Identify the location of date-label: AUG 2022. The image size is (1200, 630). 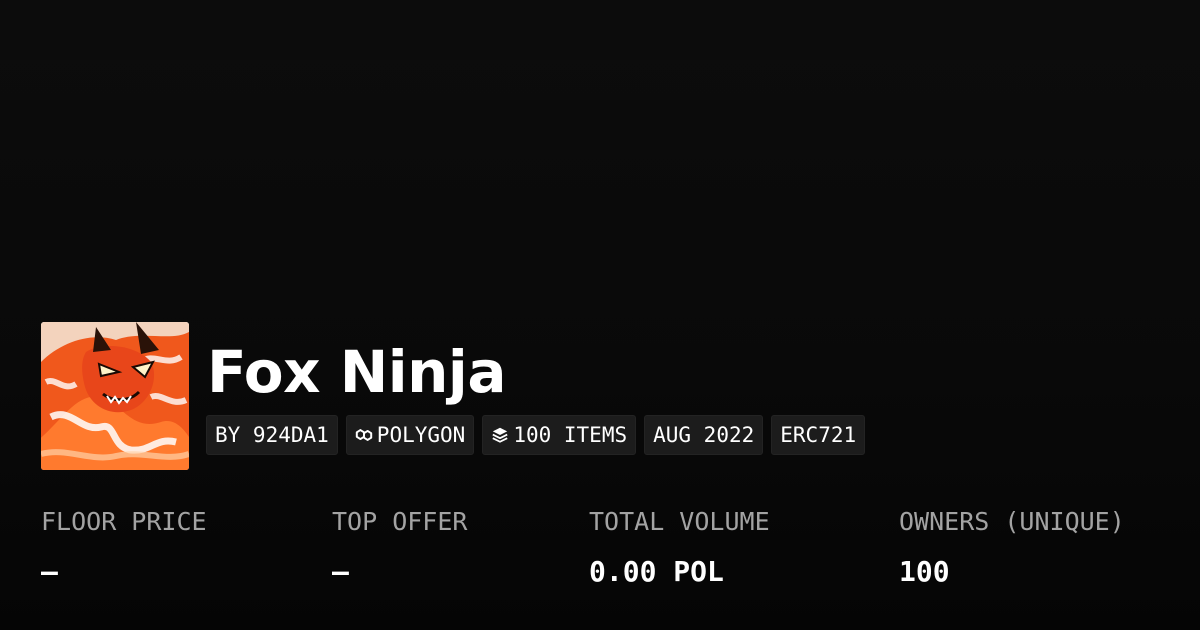
(704, 435).